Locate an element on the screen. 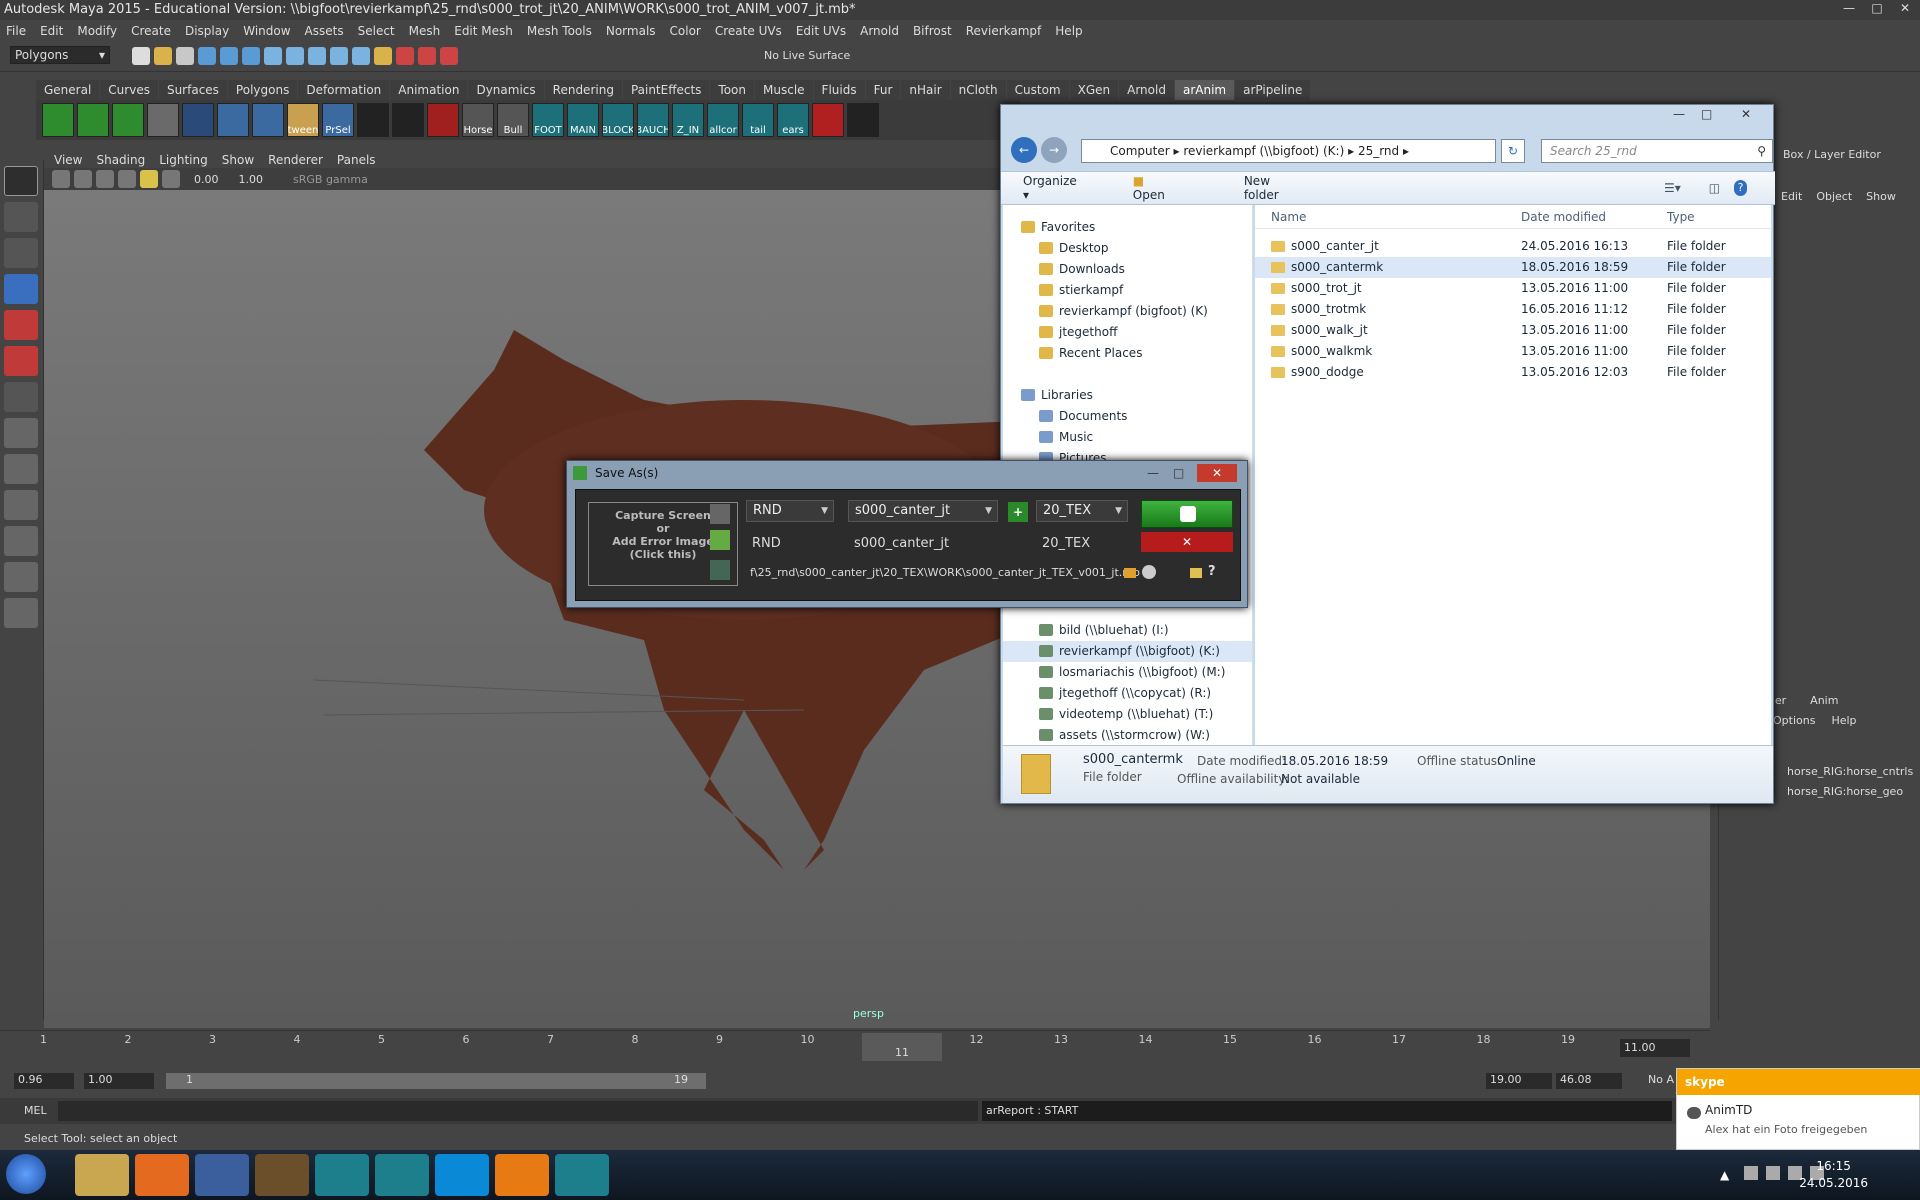  vlc-icon is located at coordinates (522, 1175).